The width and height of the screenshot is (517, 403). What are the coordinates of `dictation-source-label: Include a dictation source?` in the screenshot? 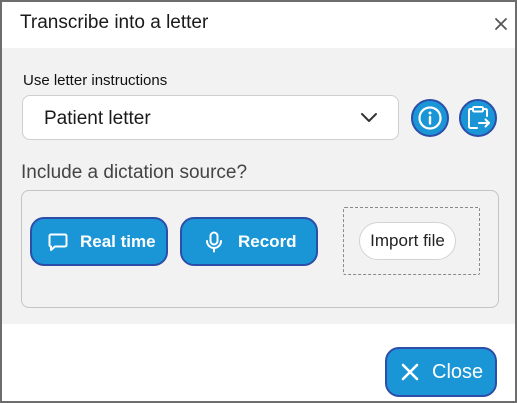 It's located at (134, 172).